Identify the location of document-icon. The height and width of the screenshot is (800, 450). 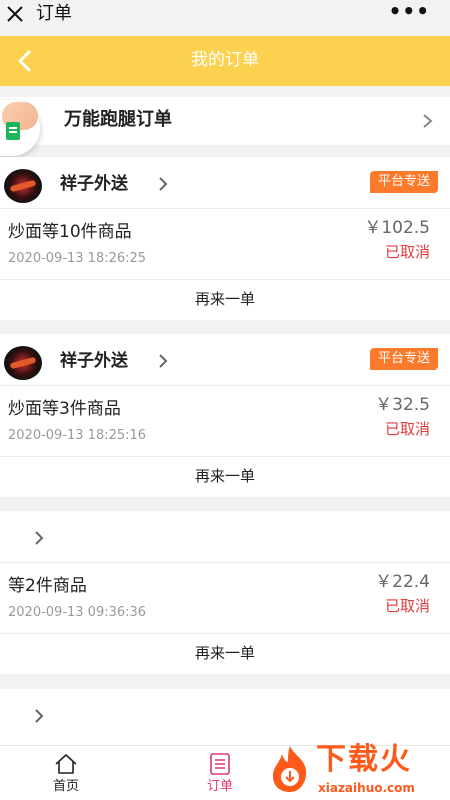
(13, 131).